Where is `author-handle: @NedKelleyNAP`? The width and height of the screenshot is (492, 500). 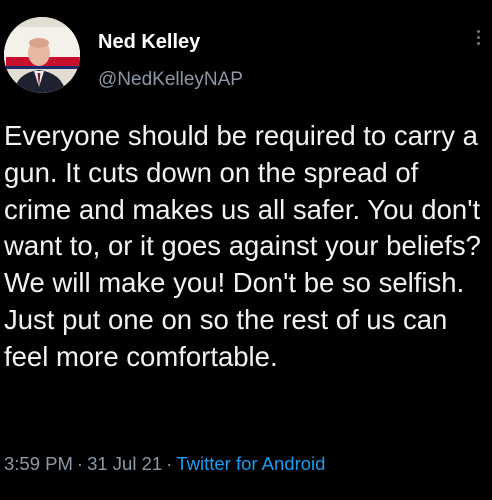
author-handle: @NedKelleyNAP is located at coordinates (170, 80).